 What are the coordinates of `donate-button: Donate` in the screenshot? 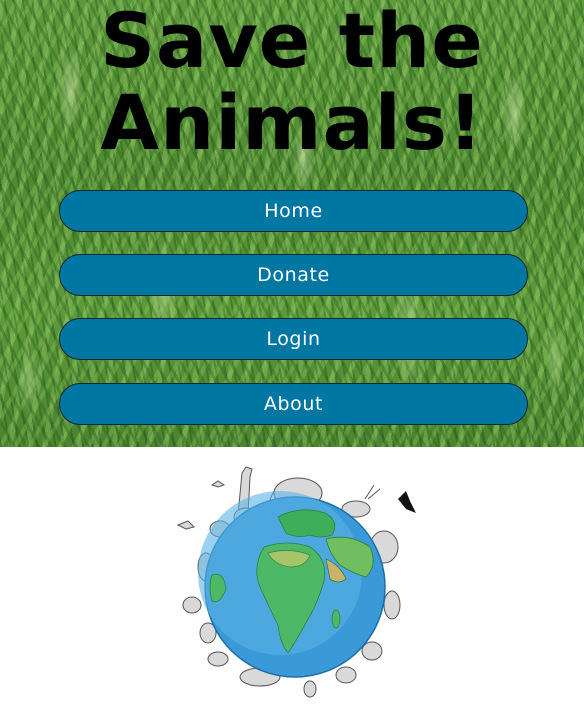 It's located at (293, 275).